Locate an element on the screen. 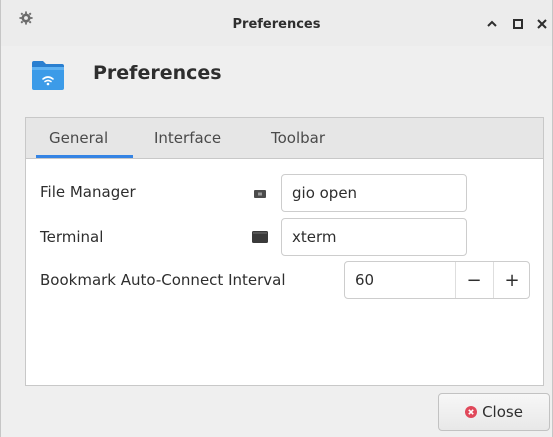  tab-bar: General Interface Toolbar is located at coordinates (284, 138).